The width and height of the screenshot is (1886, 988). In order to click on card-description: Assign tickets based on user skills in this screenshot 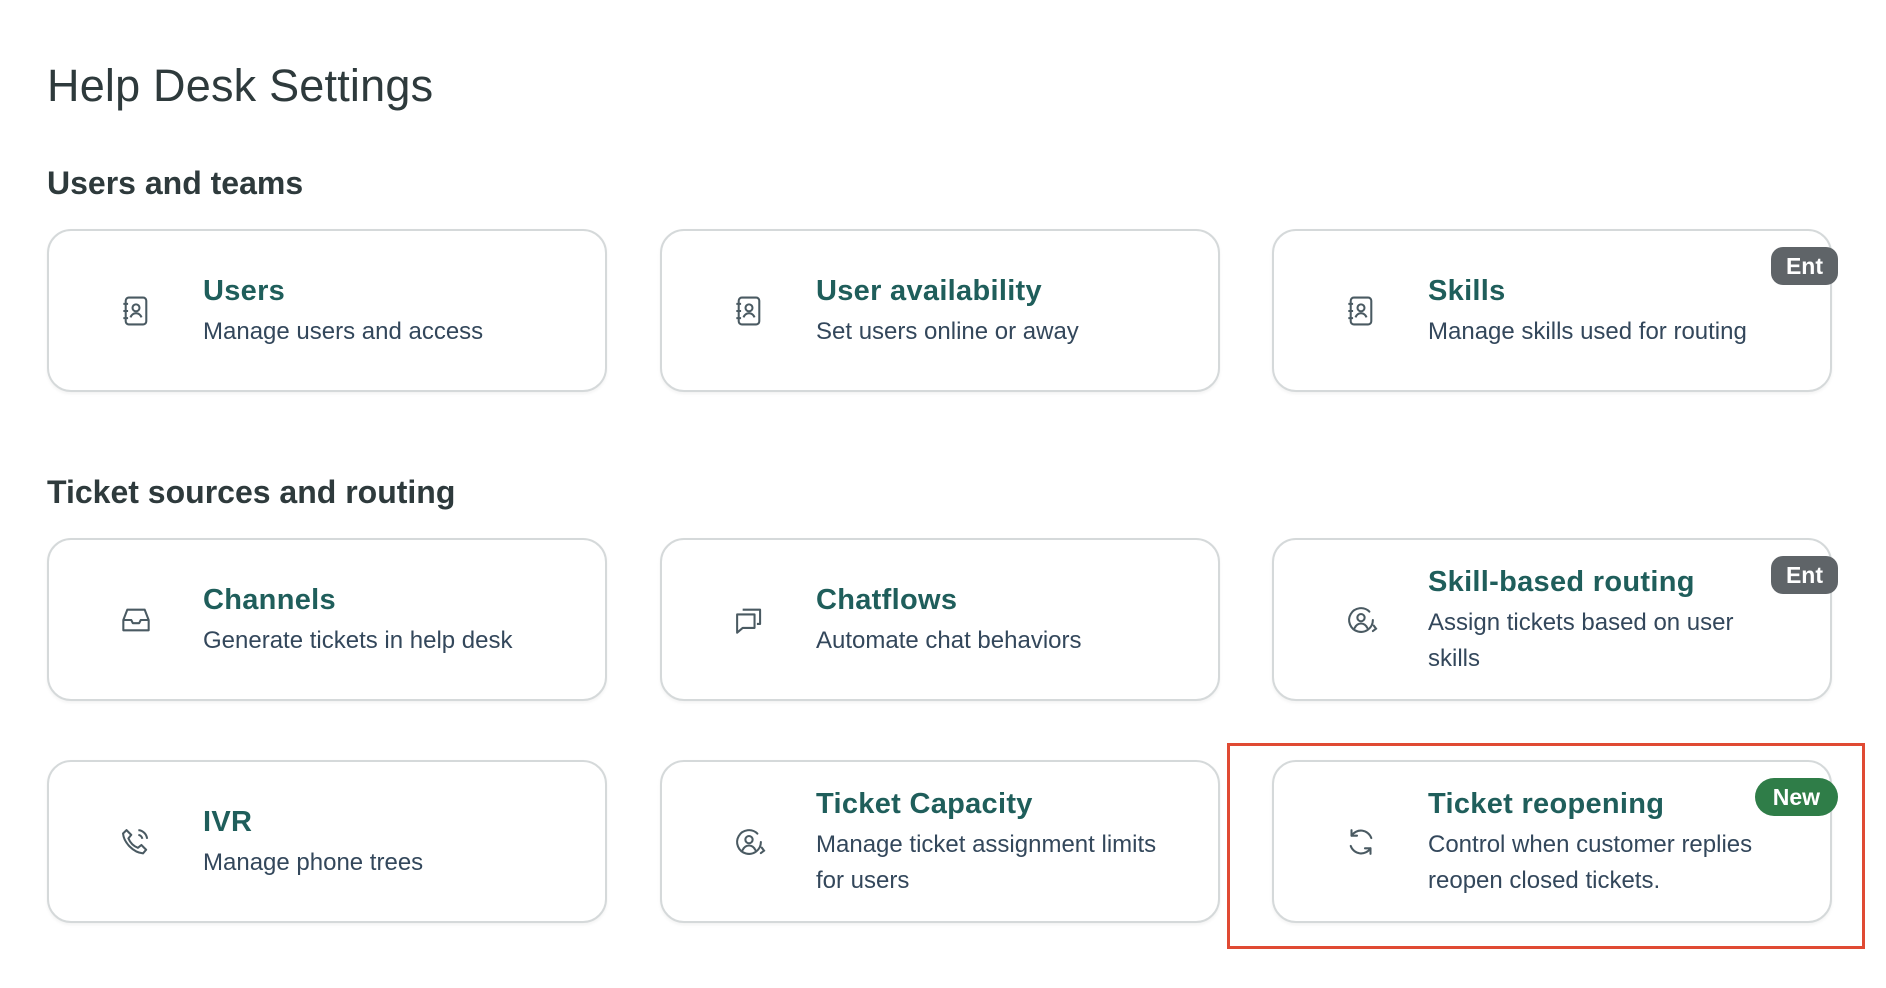, I will do `click(1581, 640)`.